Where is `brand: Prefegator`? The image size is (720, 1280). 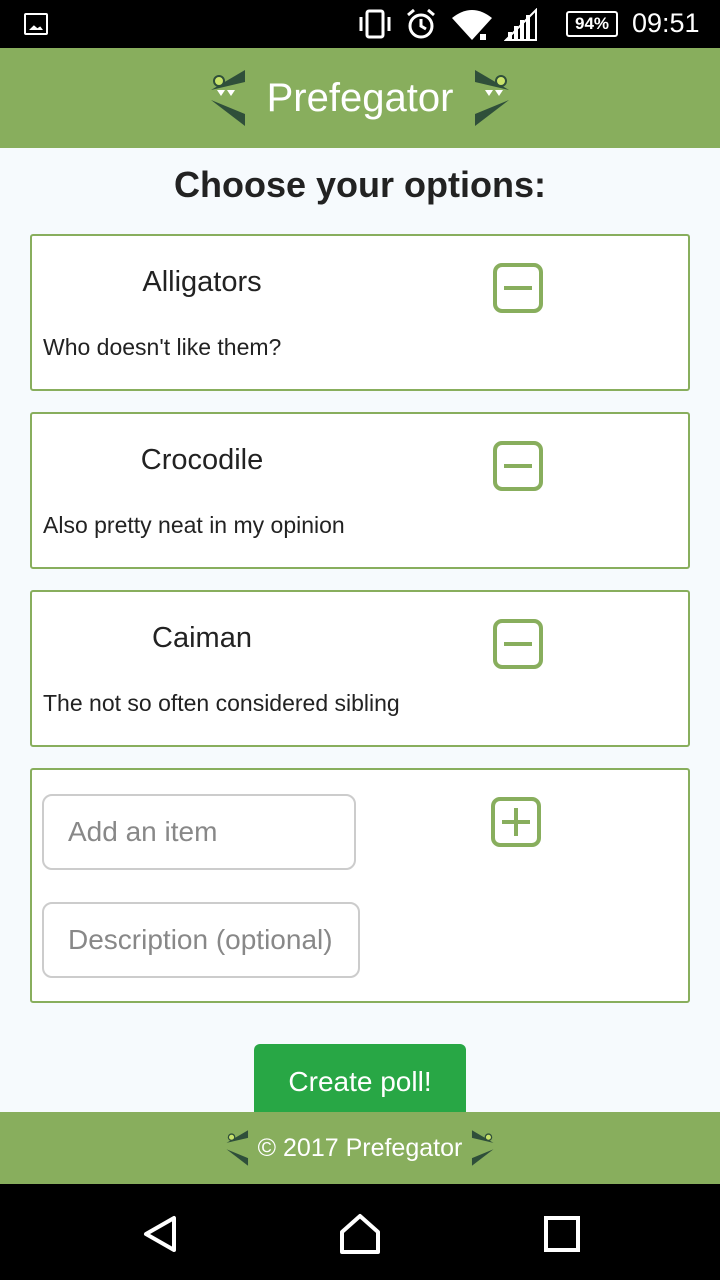
brand: Prefegator is located at coordinates (360, 98).